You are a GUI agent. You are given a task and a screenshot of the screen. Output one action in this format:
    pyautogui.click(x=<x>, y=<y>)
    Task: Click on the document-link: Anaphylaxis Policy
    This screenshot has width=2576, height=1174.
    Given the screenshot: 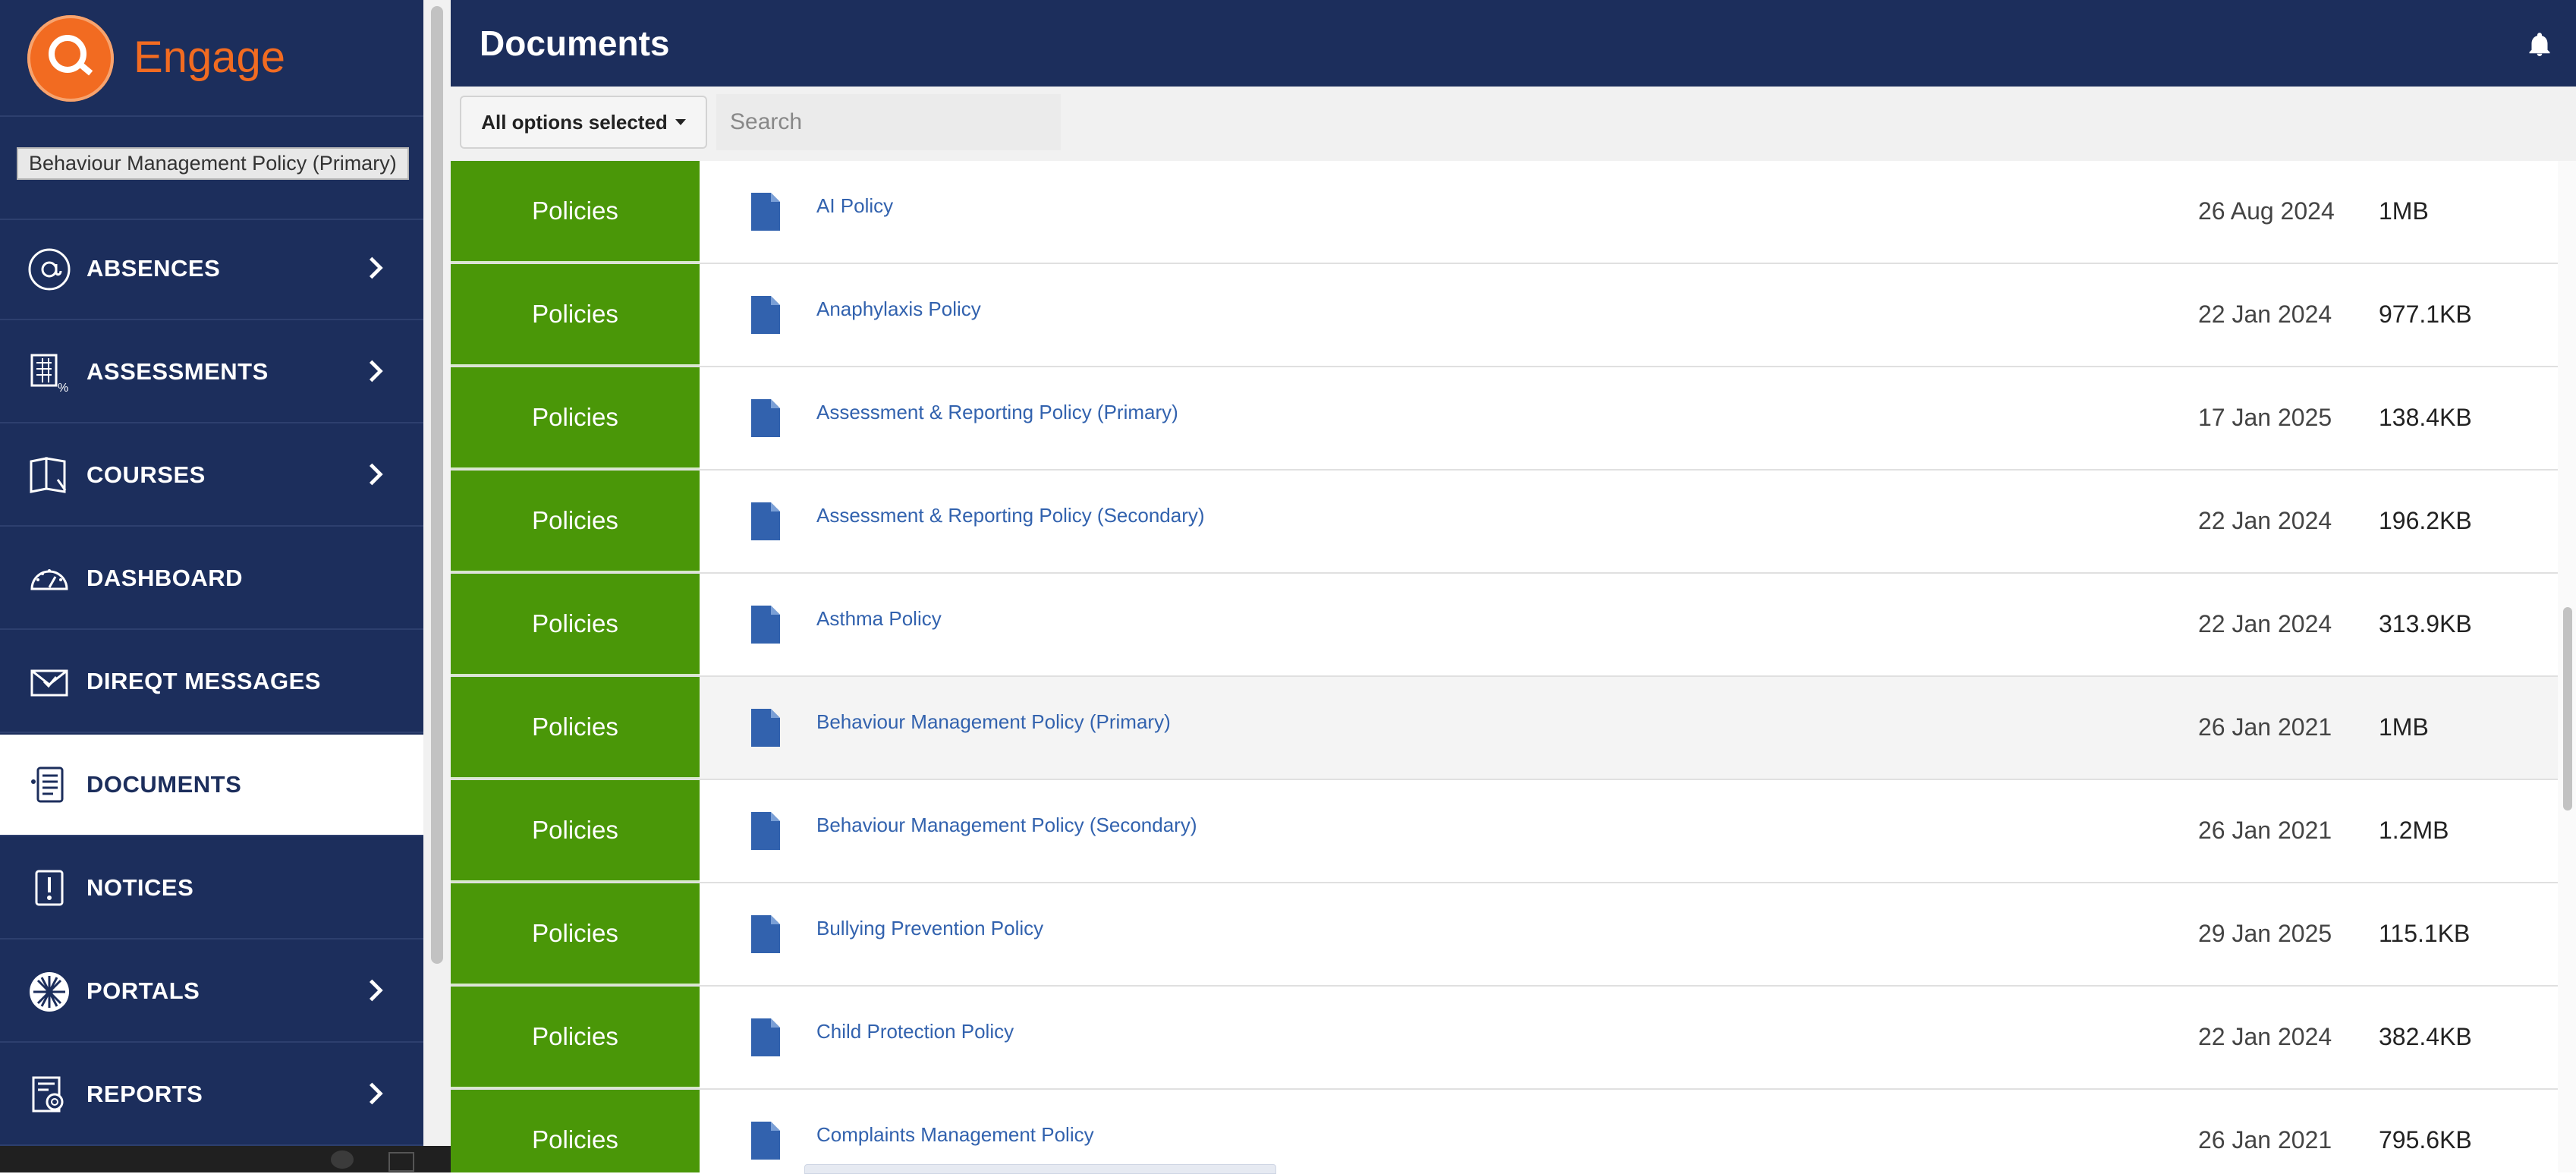 What is the action you would take?
    pyautogui.click(x=898, y=309)
    